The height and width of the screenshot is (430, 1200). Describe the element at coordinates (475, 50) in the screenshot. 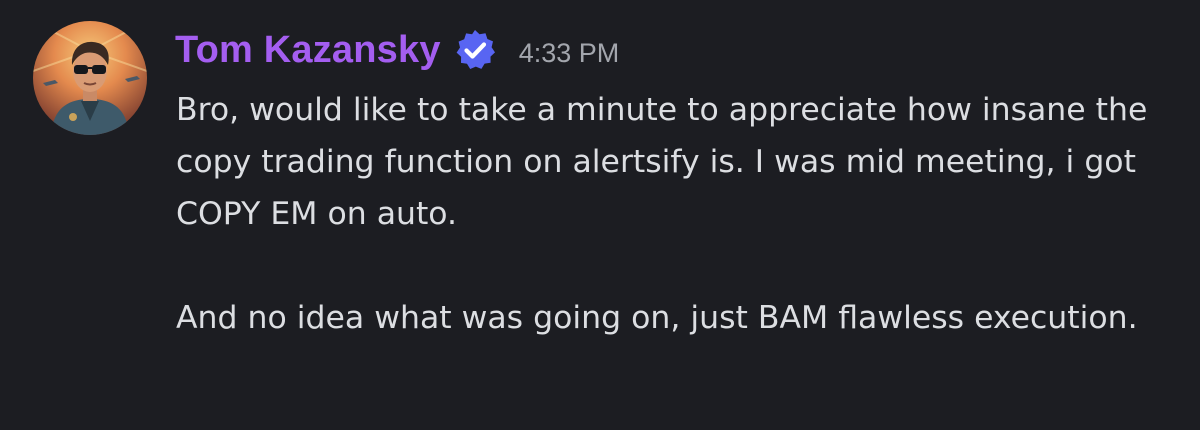

I see `verified-badge-icon` at that location.